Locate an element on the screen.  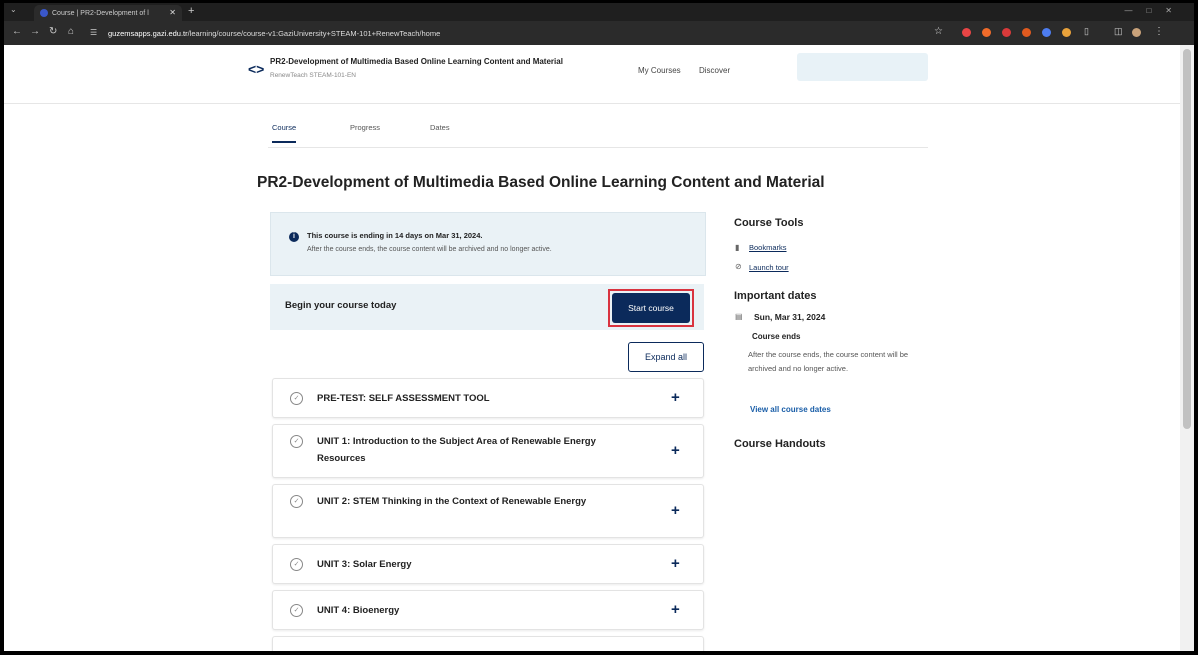
url-host: guzemsapps.gazi.edu.tr is located at coordinates (148, 33).